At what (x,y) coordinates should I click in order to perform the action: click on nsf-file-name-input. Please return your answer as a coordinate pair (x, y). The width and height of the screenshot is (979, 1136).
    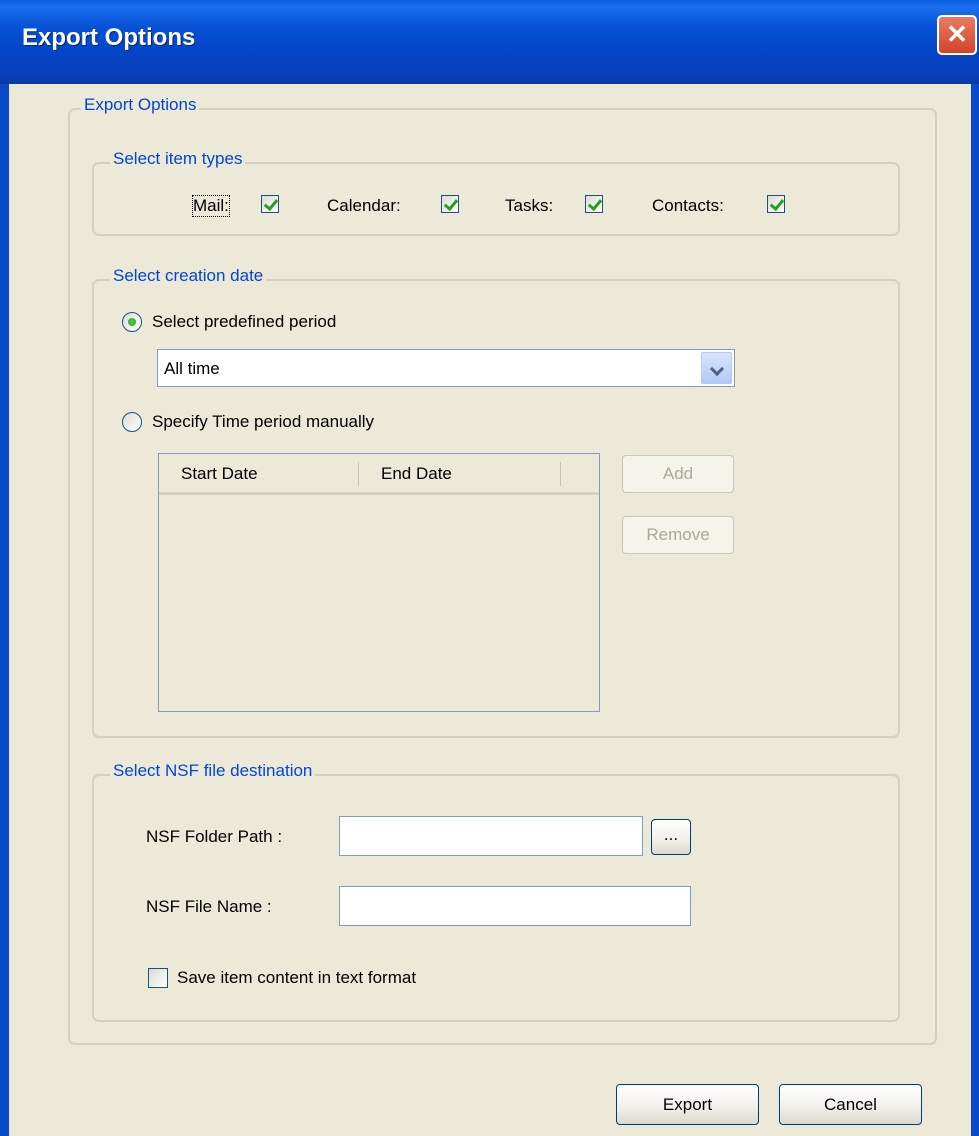
    Looking at the image, I should click on (515, 906).